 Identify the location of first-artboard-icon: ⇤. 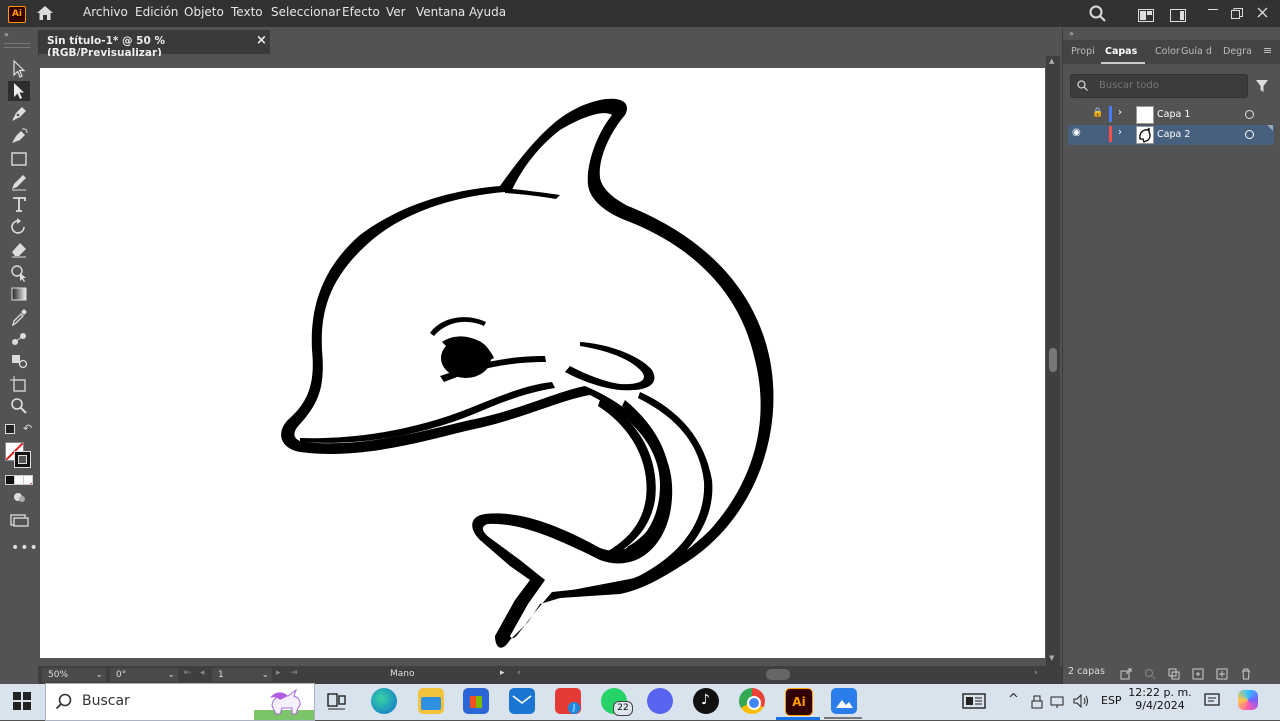
(188, 673).